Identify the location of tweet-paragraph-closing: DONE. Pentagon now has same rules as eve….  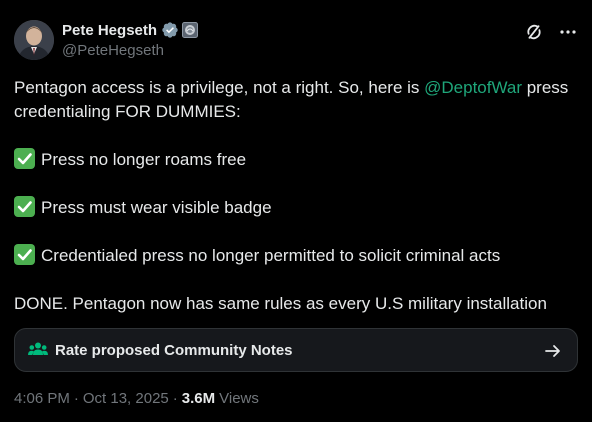
(280, 303).